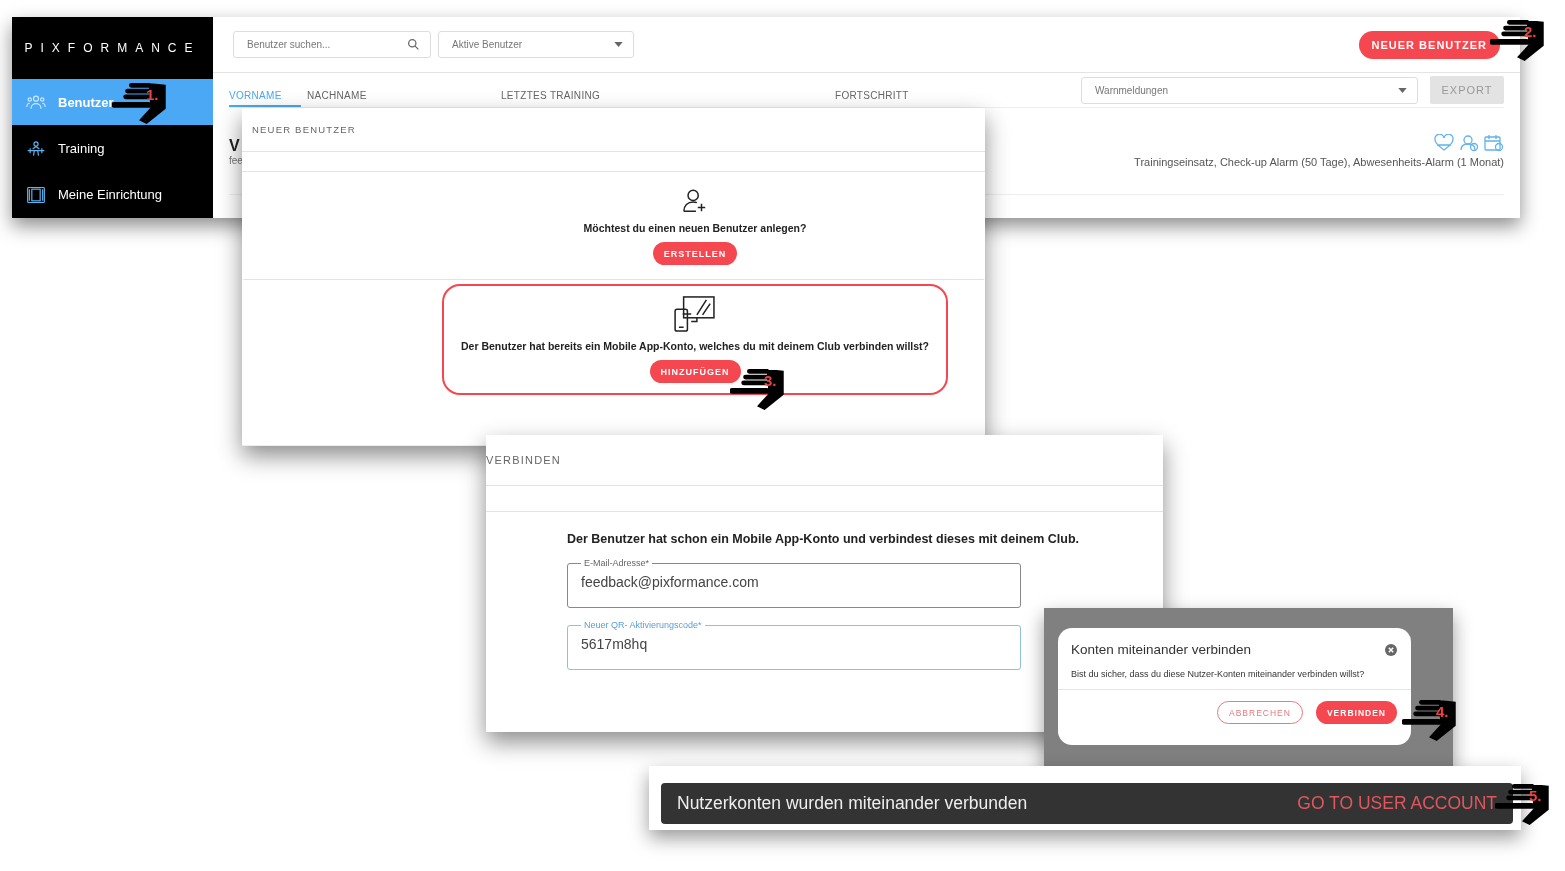 The image size is (1565, 871). What do you see at coordinates (695, 253) in the screenshot?
I see `option-button: ERSTELLEN` at bounding box center [695, 253].